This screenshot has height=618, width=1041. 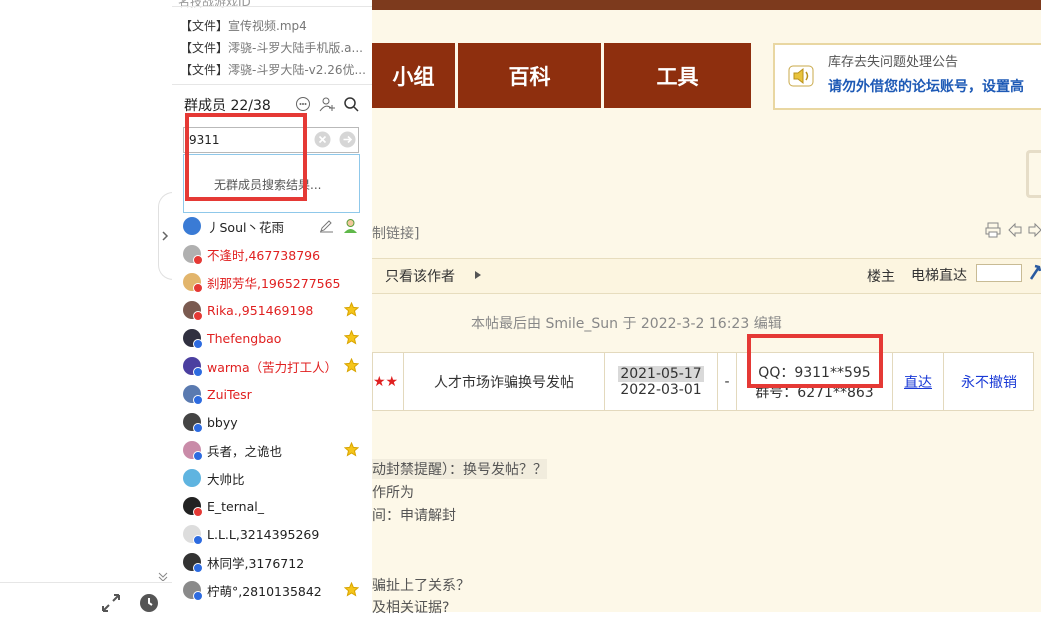 What do you see at coordinates (264, 255) in the screenshot?
I see `member-name: 不逢时,467738796` at bounding box center [264, 255].